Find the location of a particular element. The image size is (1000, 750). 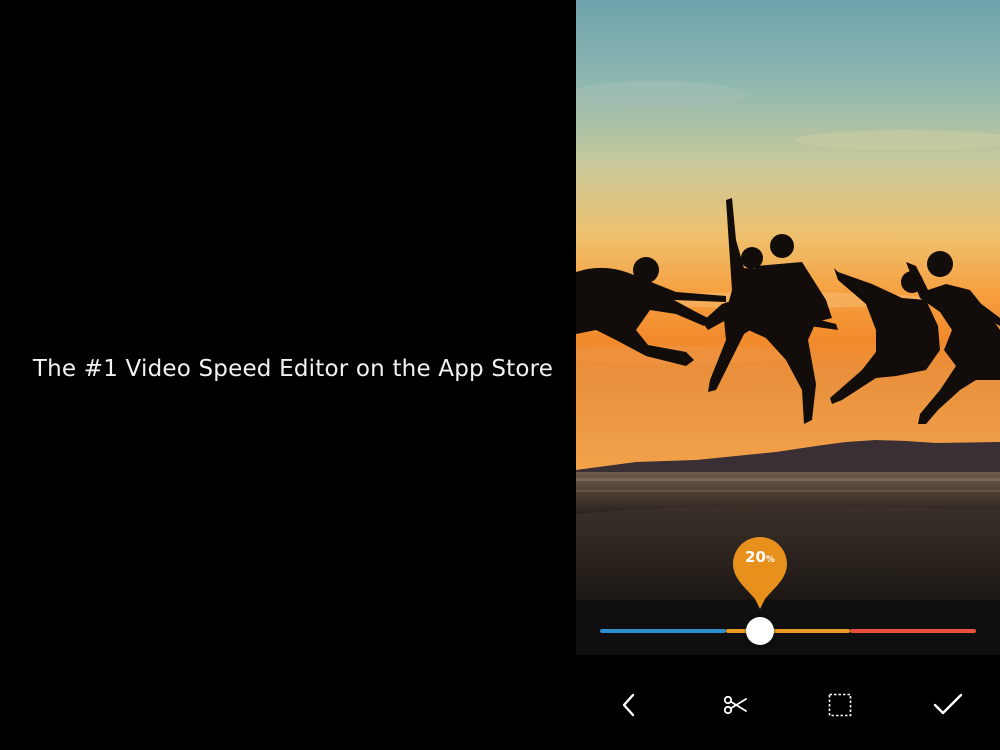

trim-button is located at coordinates (736, 705).